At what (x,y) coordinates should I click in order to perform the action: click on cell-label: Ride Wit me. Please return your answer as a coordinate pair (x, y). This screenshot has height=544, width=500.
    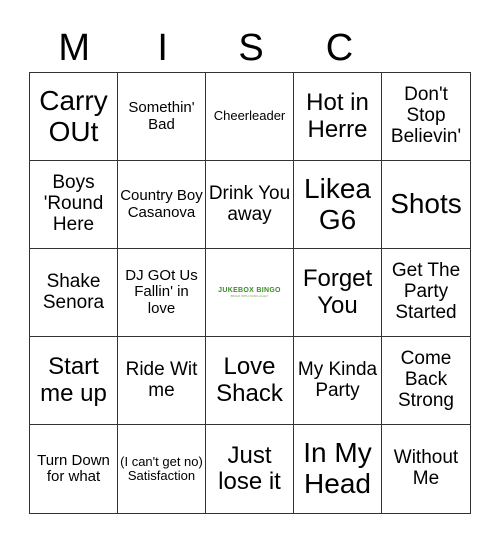
    Looking at the image, I should click on (161, 379).